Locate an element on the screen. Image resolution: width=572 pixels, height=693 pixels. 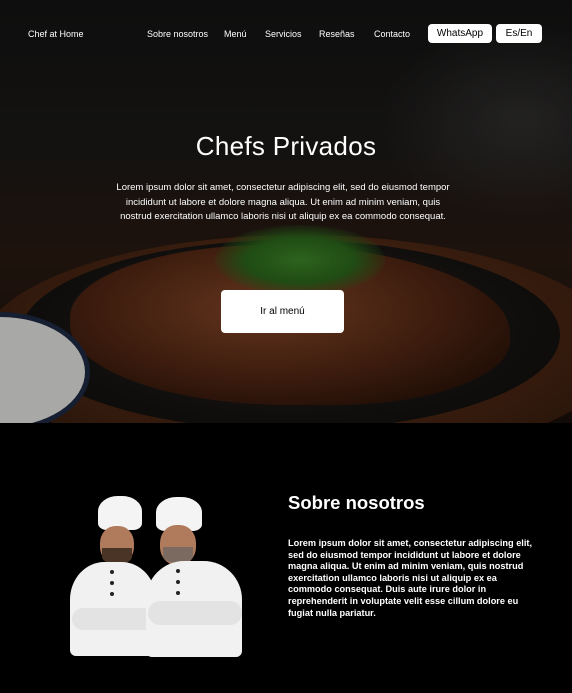
about-title: Sobre nosotros is located at coordinates (356, 502).